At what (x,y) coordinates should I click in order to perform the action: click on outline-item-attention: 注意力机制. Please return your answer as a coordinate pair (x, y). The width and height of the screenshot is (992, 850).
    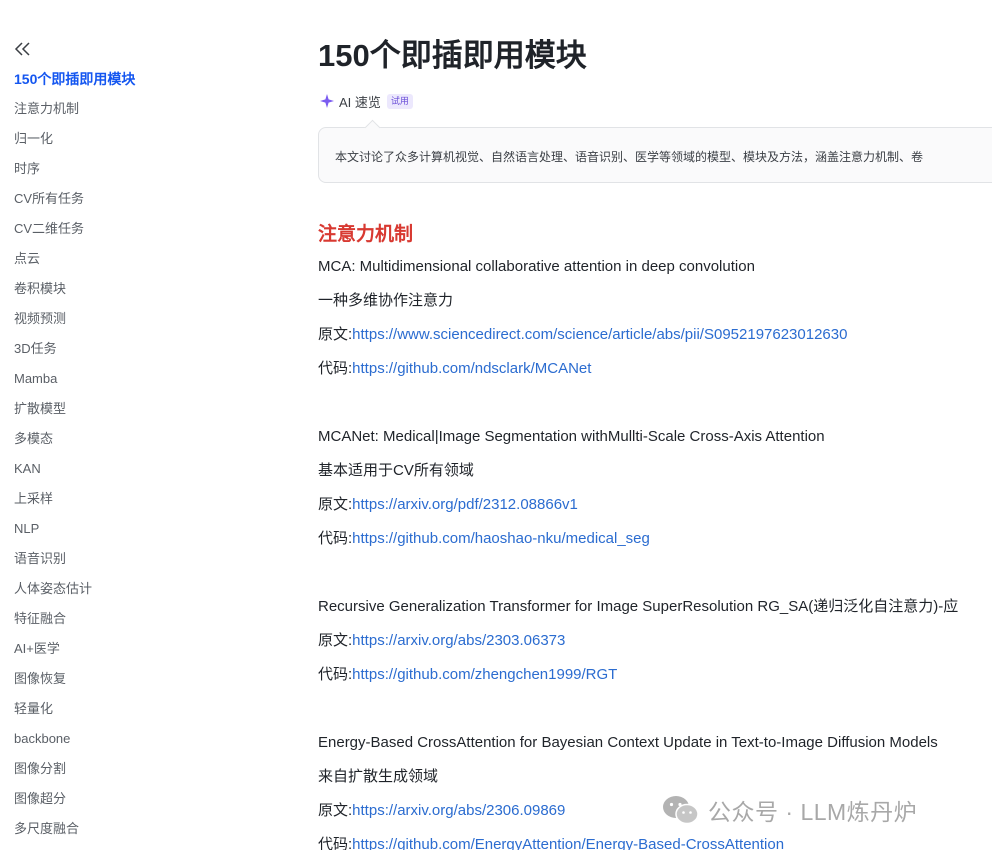
    Looking at the image, I should click on (67, 109).